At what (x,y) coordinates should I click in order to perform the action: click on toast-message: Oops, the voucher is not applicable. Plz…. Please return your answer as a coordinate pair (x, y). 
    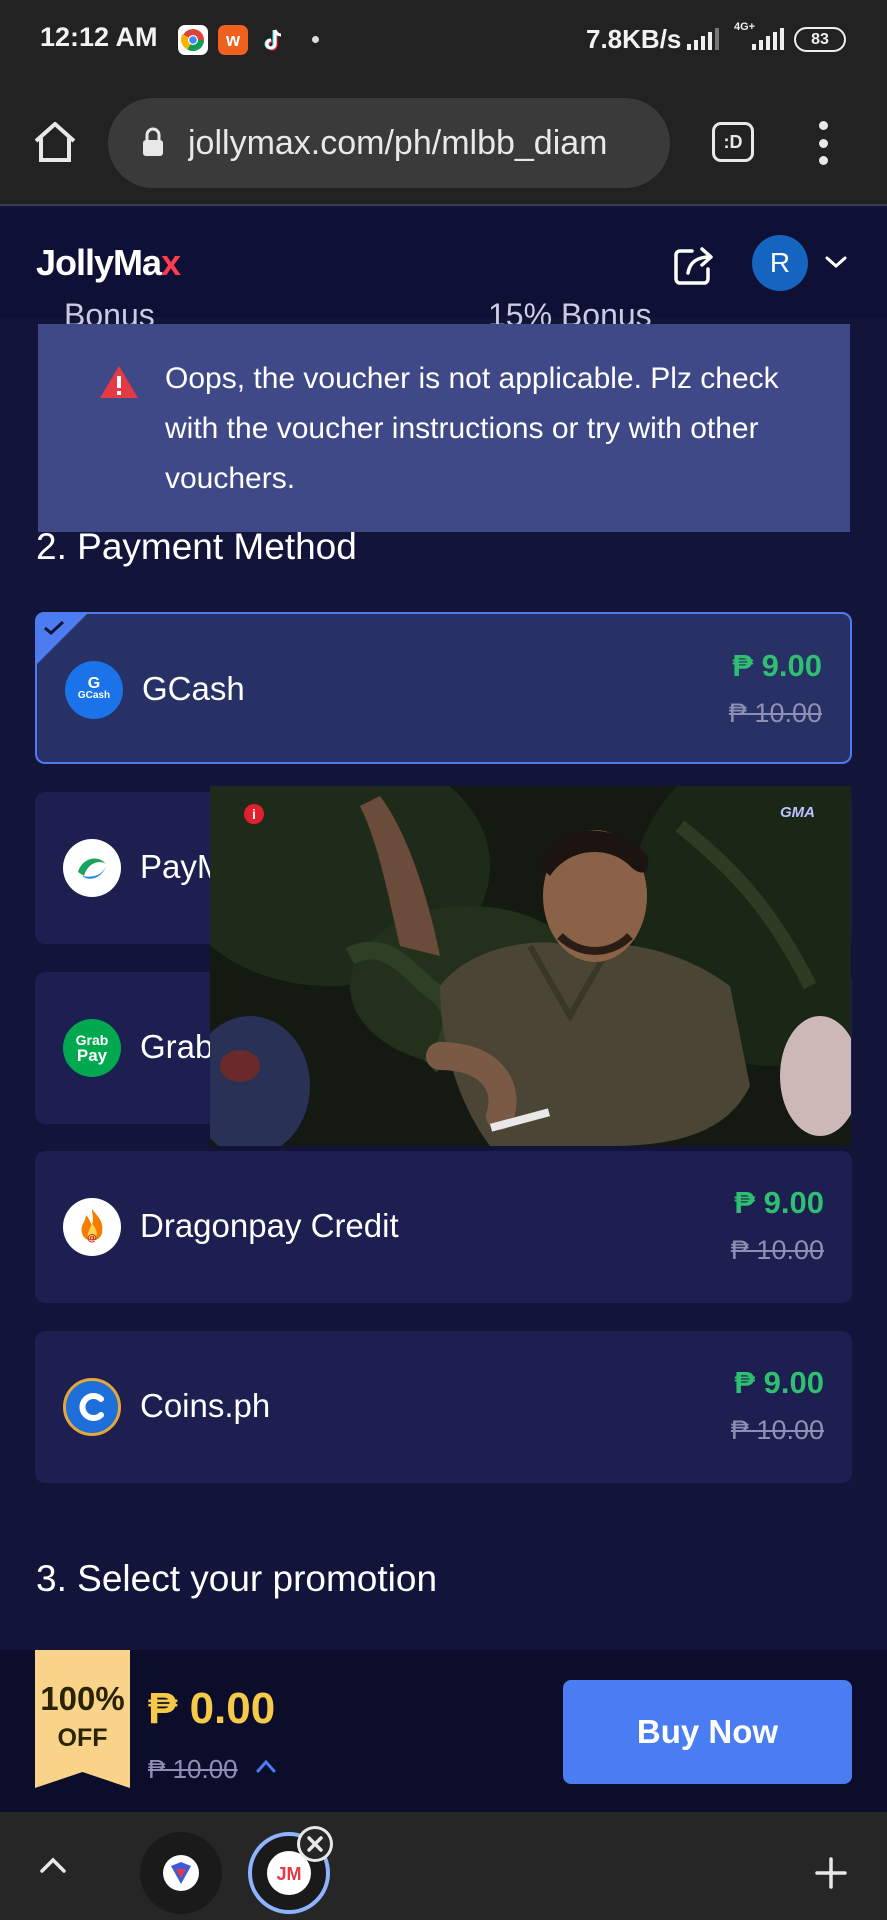
    Looking at the image, I should click on (472, 428).